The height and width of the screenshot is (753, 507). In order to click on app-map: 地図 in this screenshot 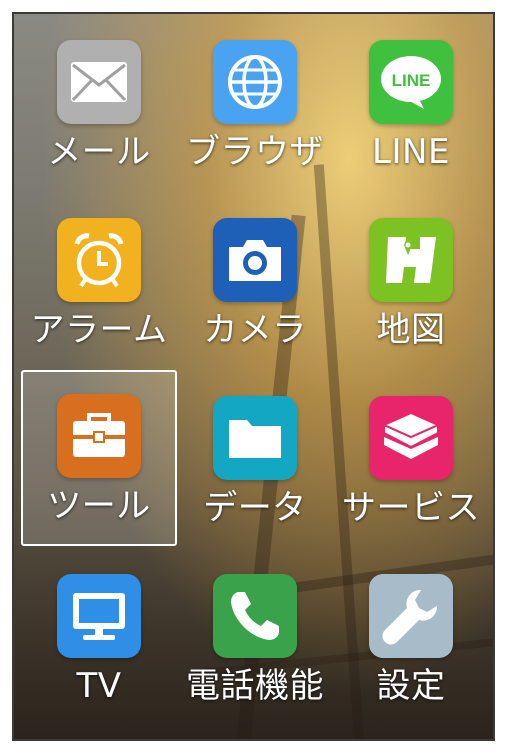, I will do `click(411, 280)`.